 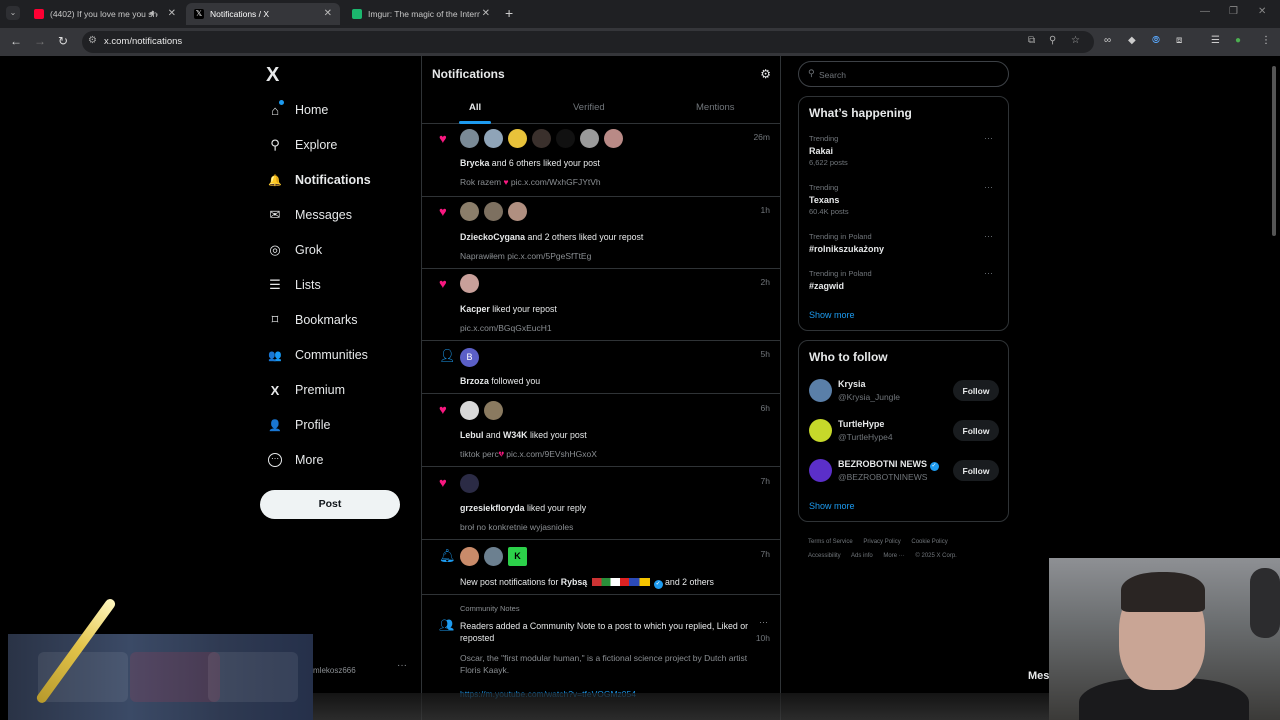 I want to click on footer-link: More ···, so click(x=893, y=556).